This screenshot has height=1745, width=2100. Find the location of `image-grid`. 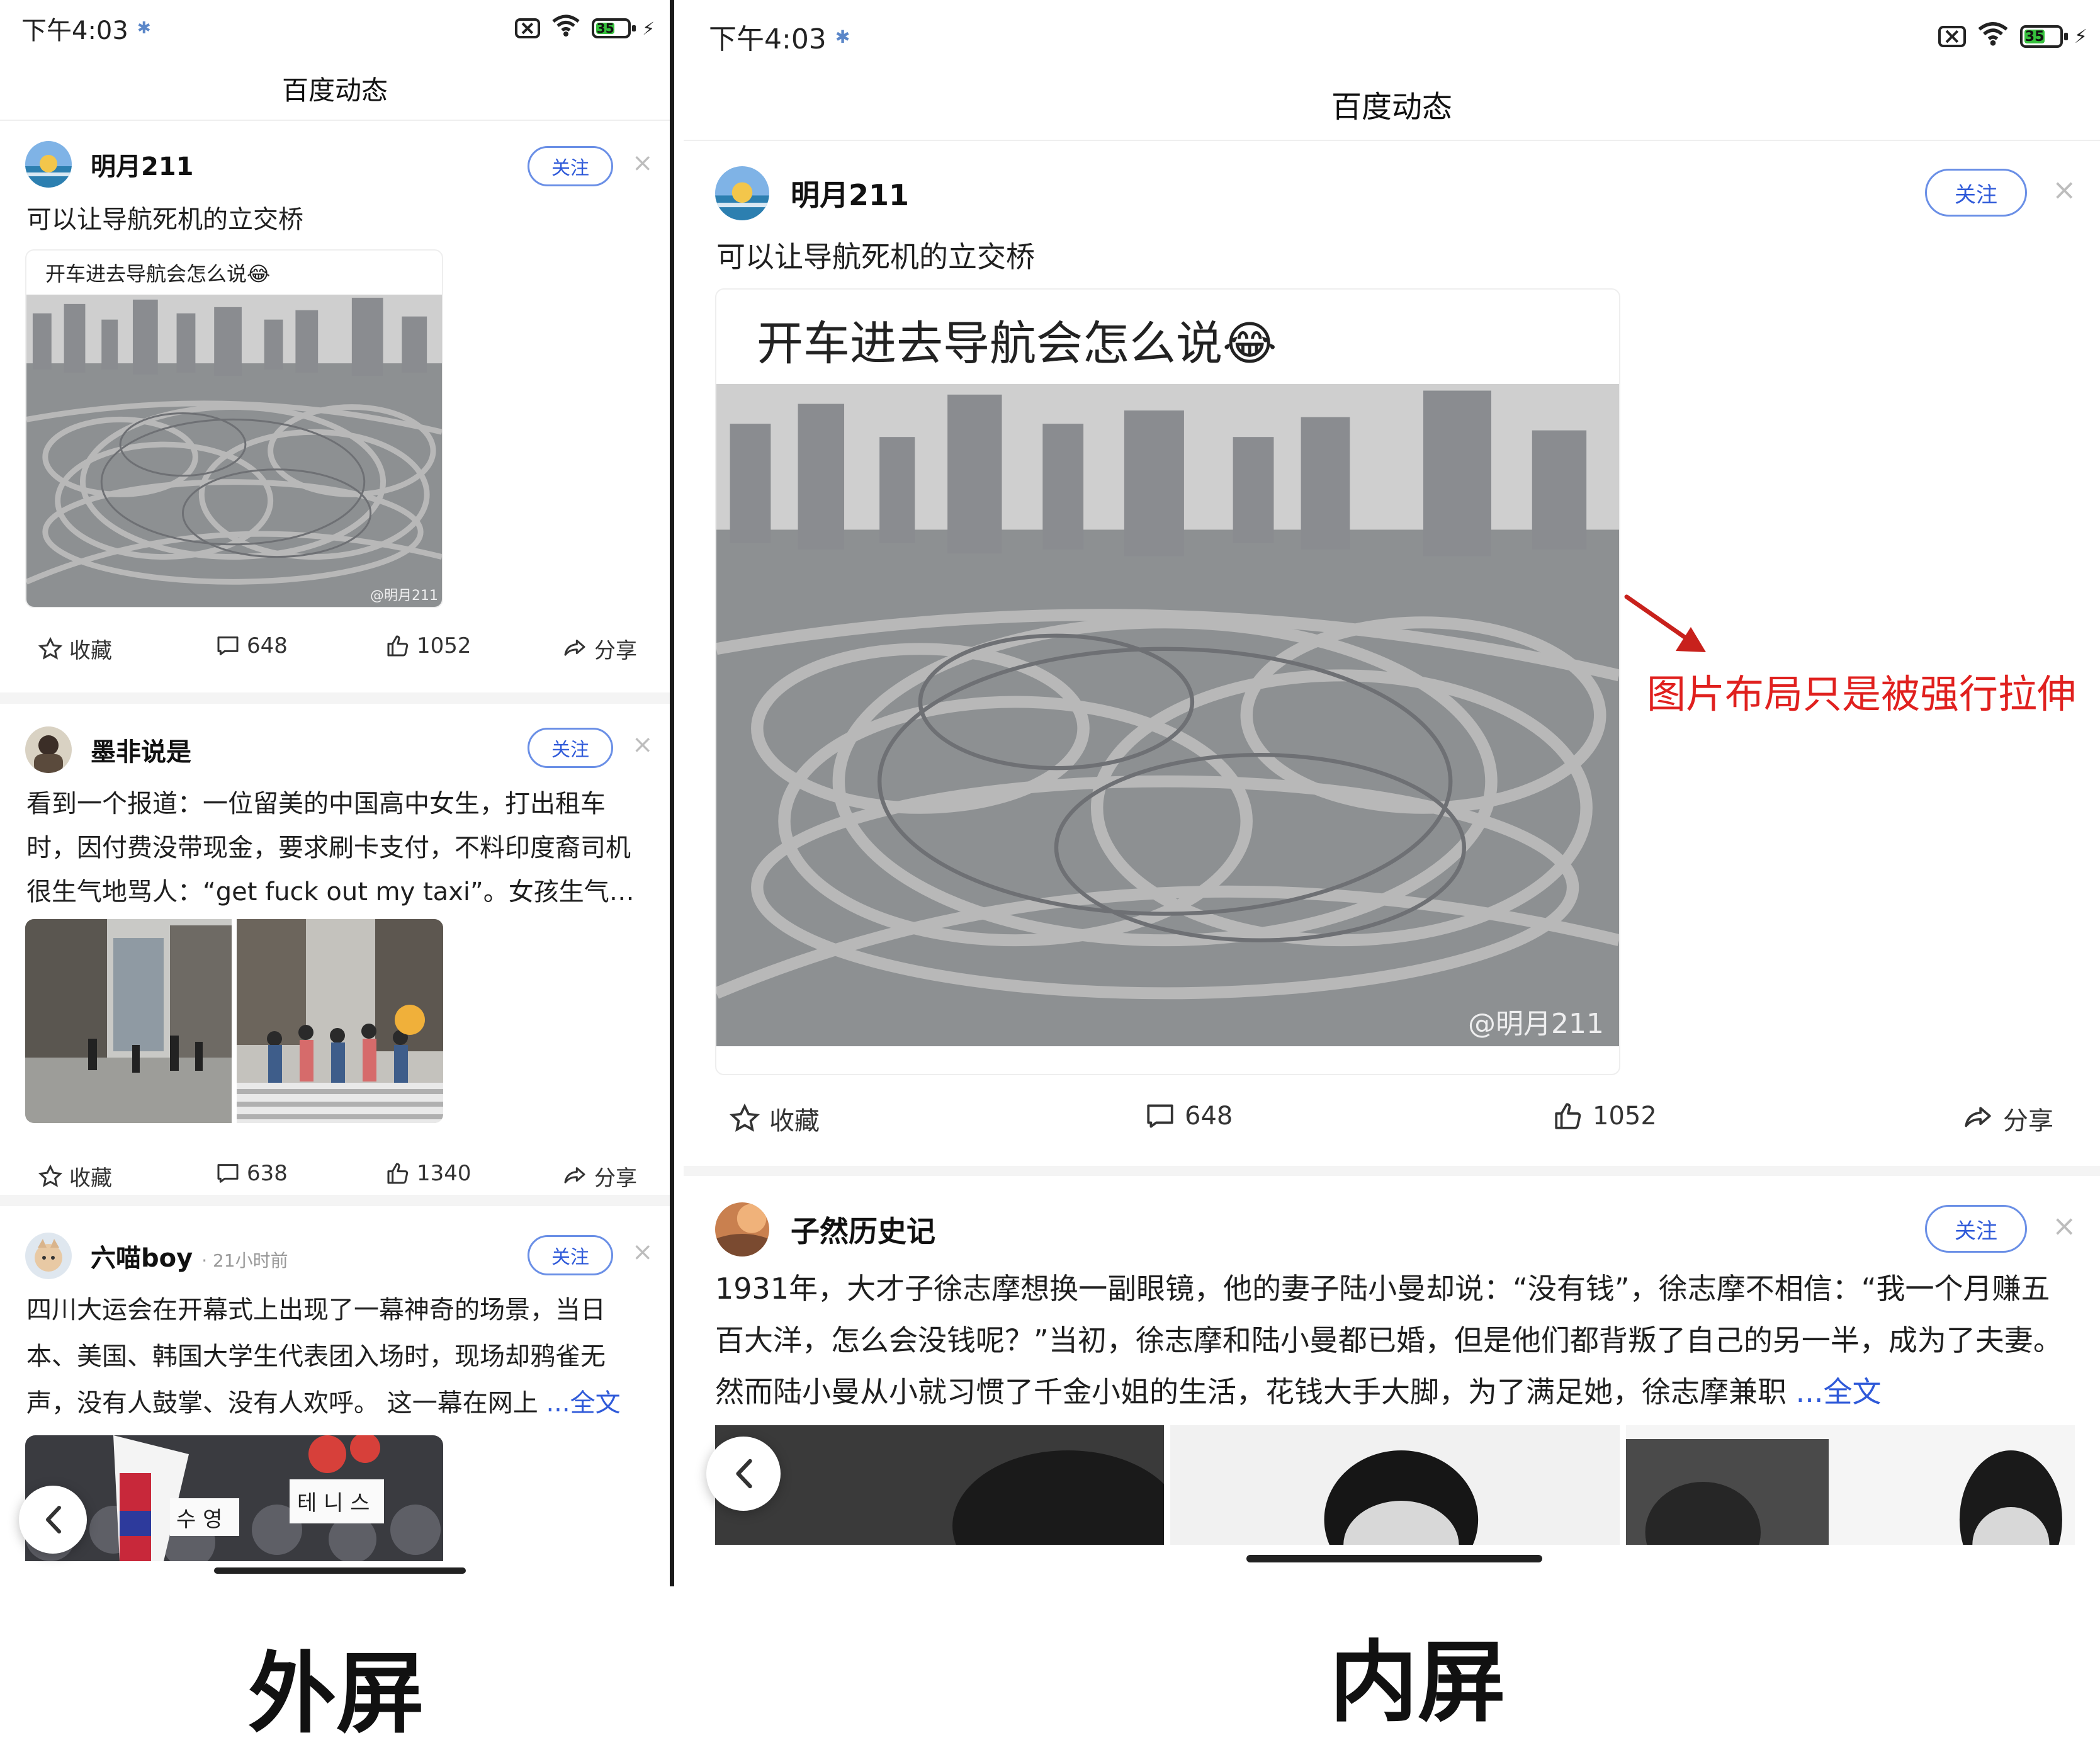

image-grid is located at coordinates (234, 1021).